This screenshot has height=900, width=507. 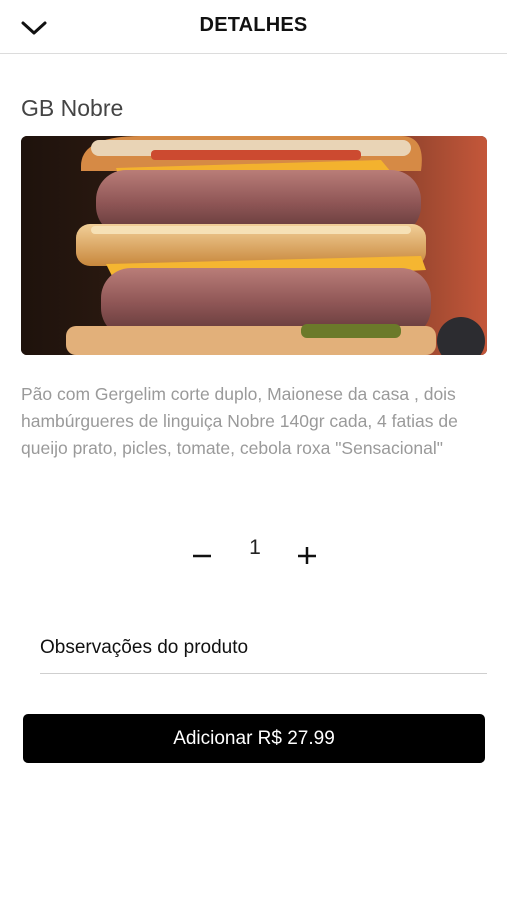 I want to click on quantity-stepper: 1, so click(x=253, y=555).